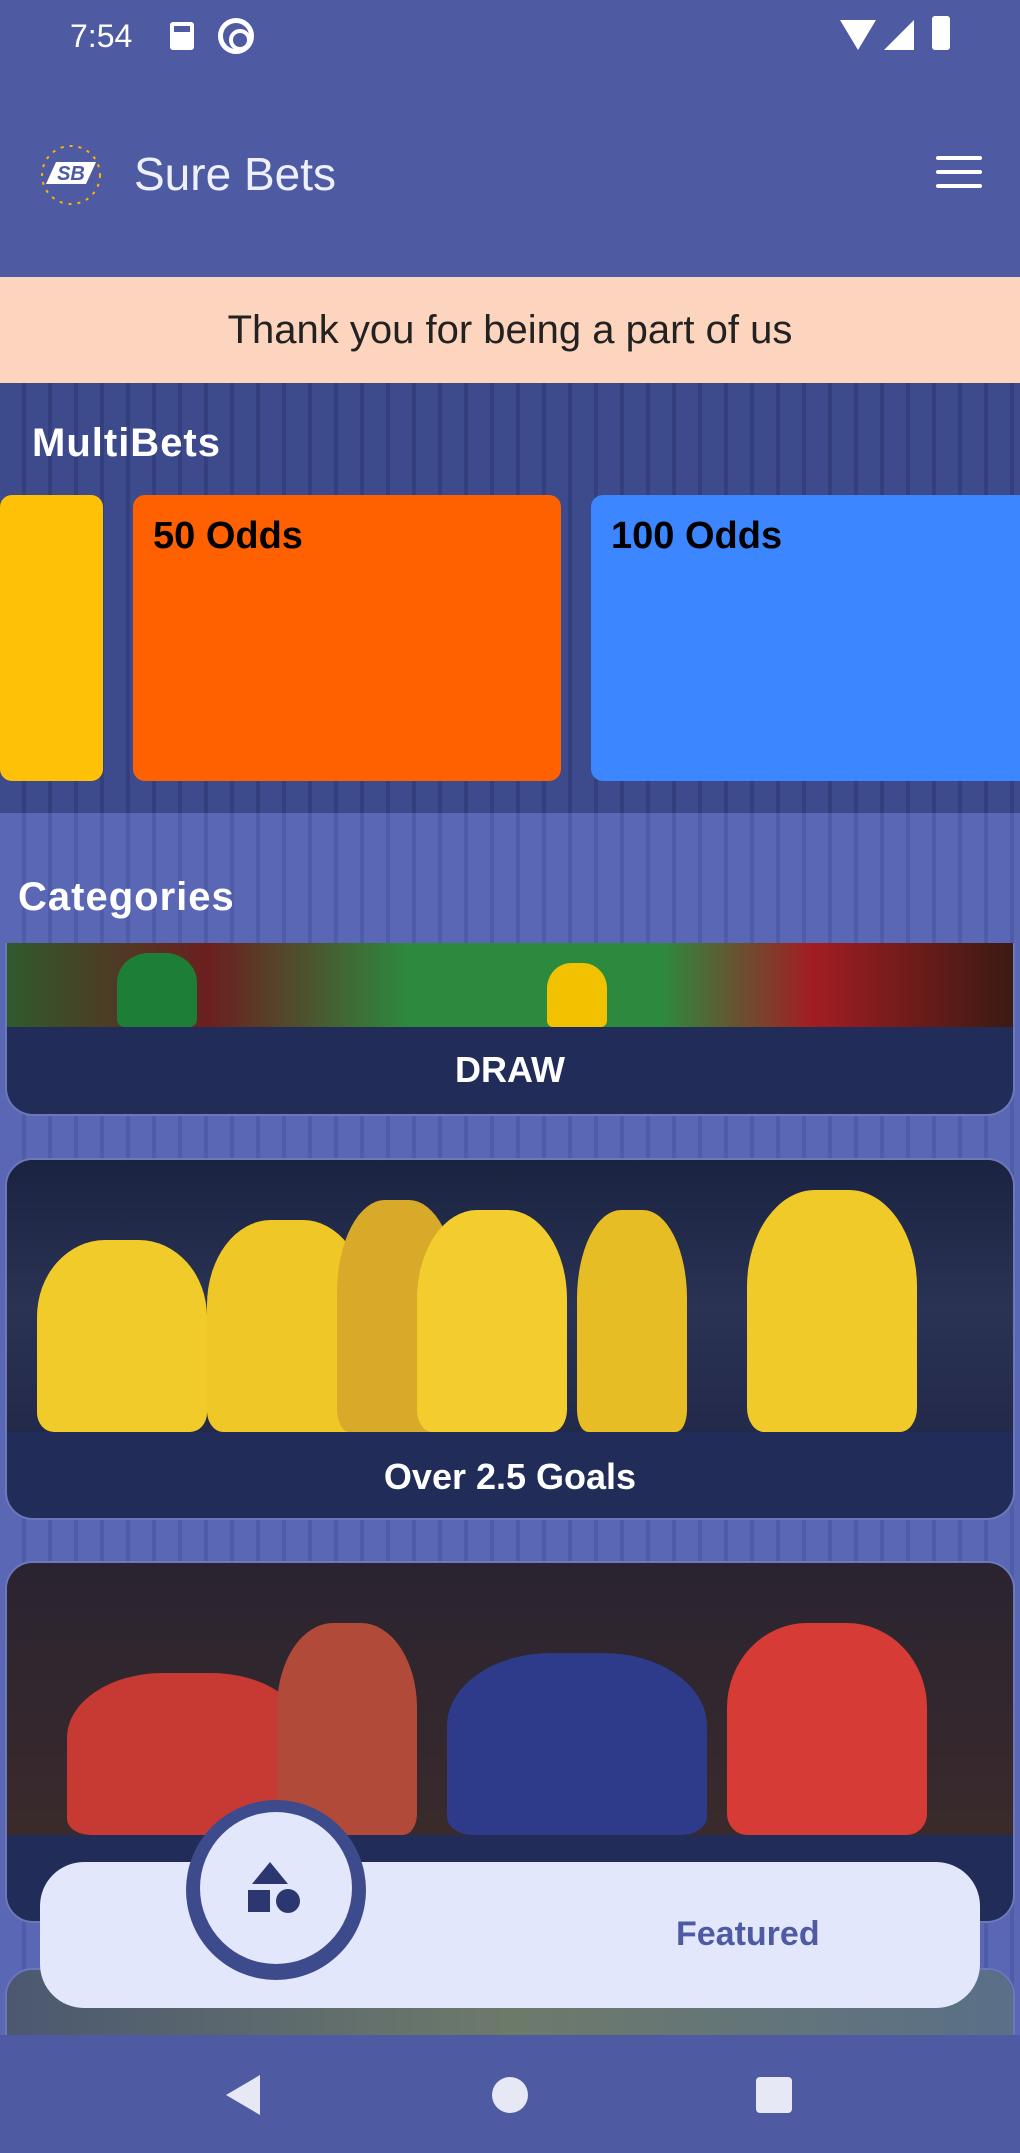 The height and width of the screenshot is (2153, 1020). What do you see at coordinates (510, 1476) in the screenshot?
I see `category-label: Over 2.5 Goals` at bounding box center [510, 1476].